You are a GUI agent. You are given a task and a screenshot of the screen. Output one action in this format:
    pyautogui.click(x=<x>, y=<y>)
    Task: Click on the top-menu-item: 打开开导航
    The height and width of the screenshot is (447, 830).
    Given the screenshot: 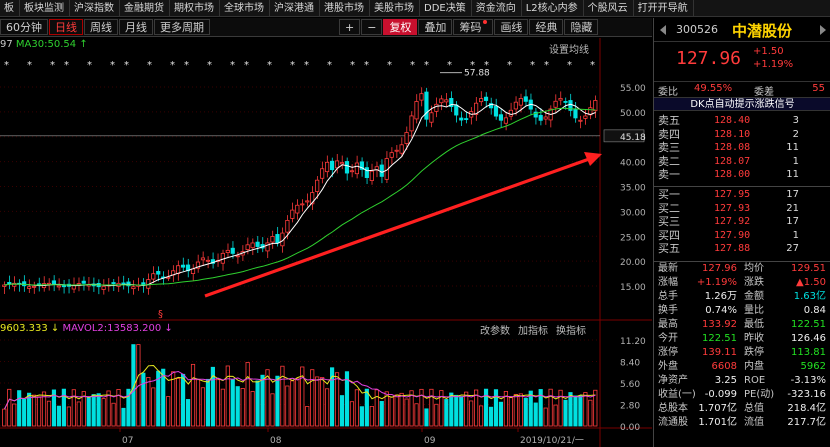 What is the action you would take?
    pyautogui.click(x=664, y=8)
    